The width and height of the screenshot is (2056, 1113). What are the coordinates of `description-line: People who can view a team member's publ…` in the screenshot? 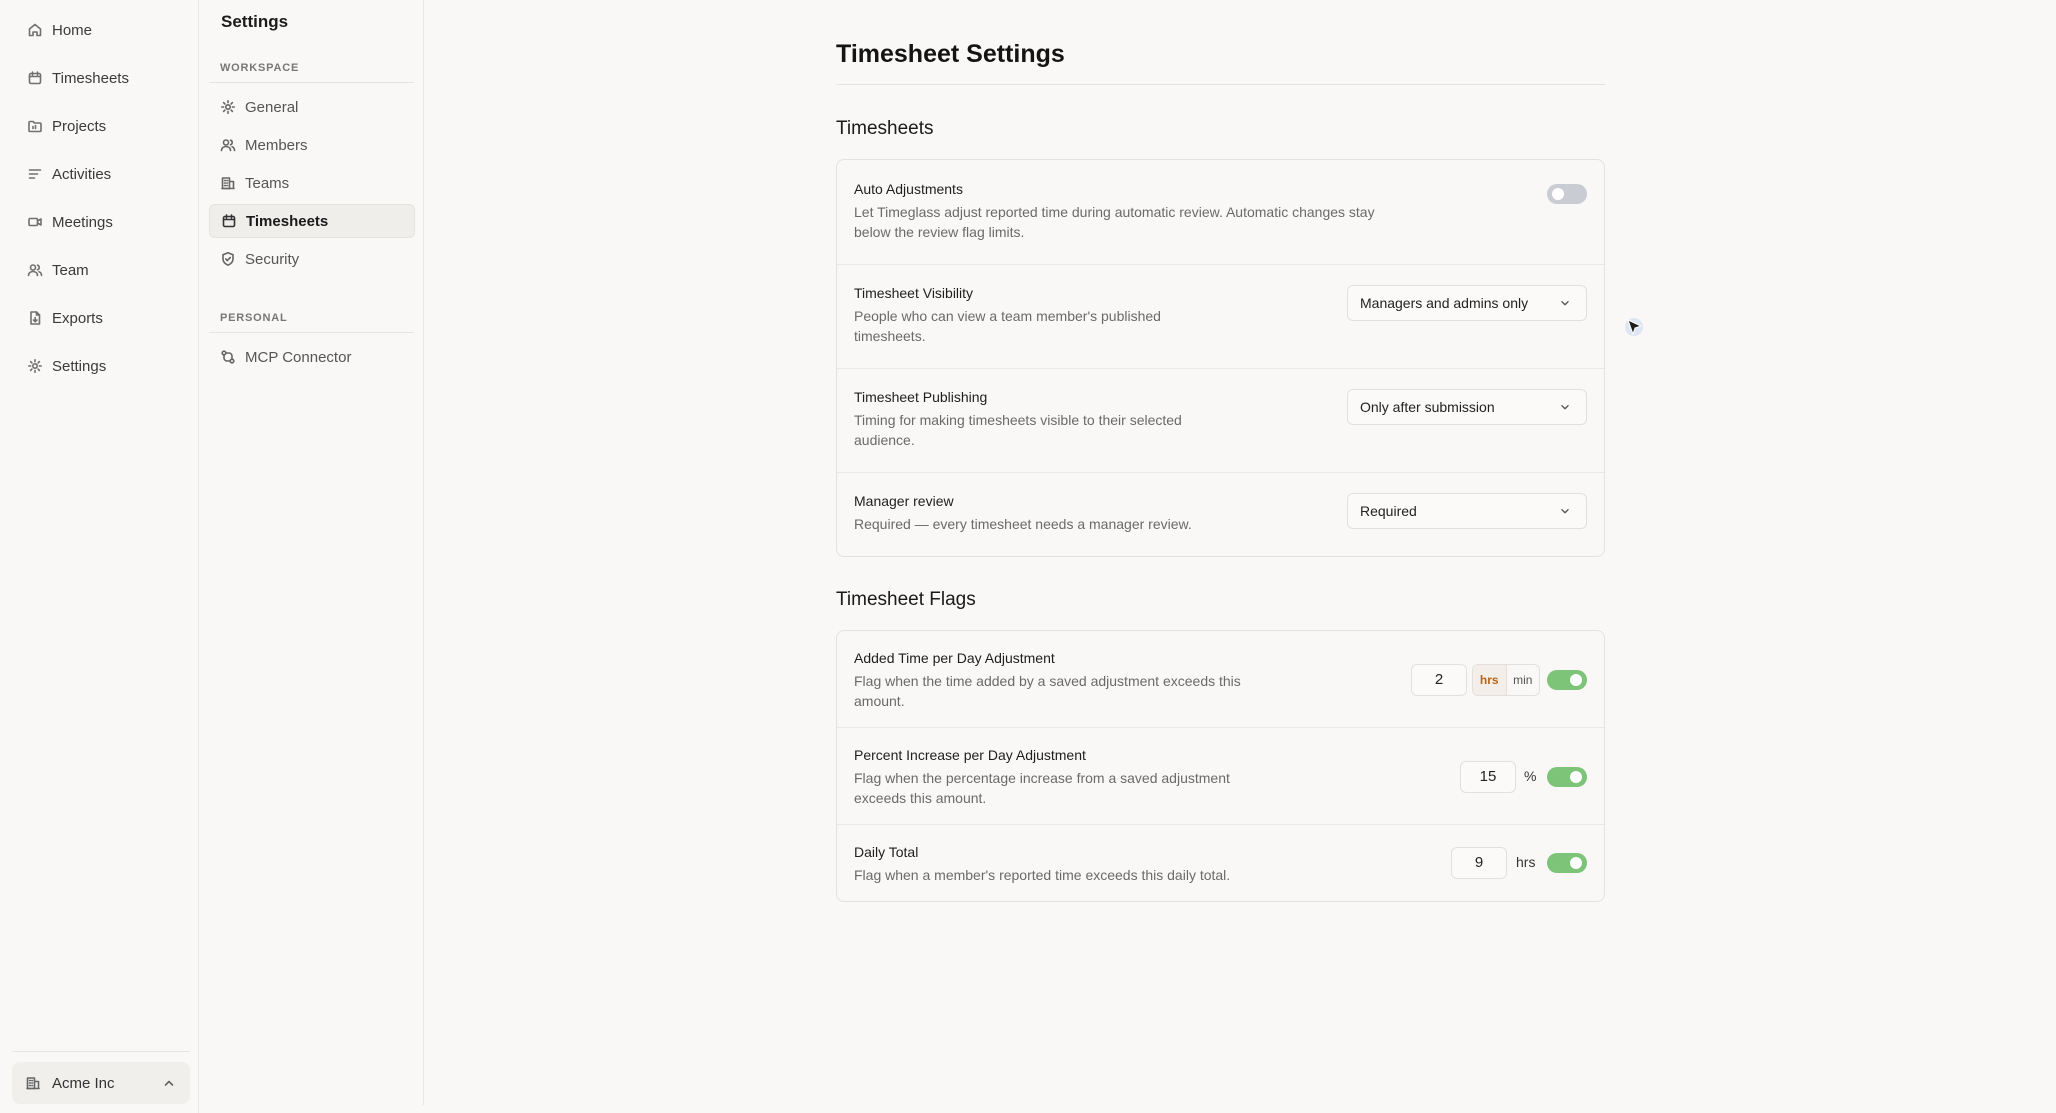 It's located at (1007, 316).